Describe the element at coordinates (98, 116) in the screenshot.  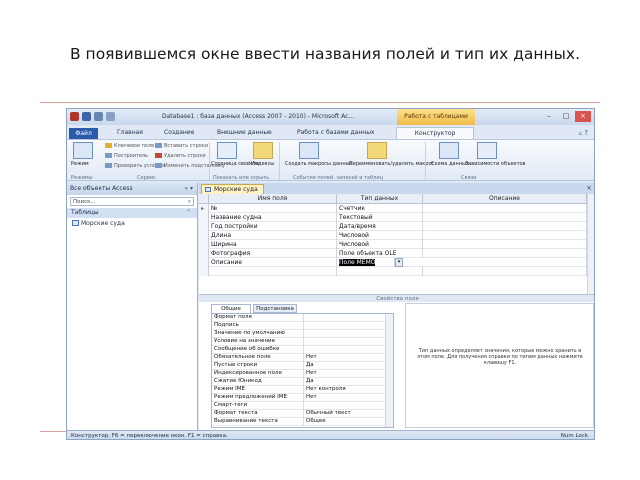
I see `undo-icon` at that location.